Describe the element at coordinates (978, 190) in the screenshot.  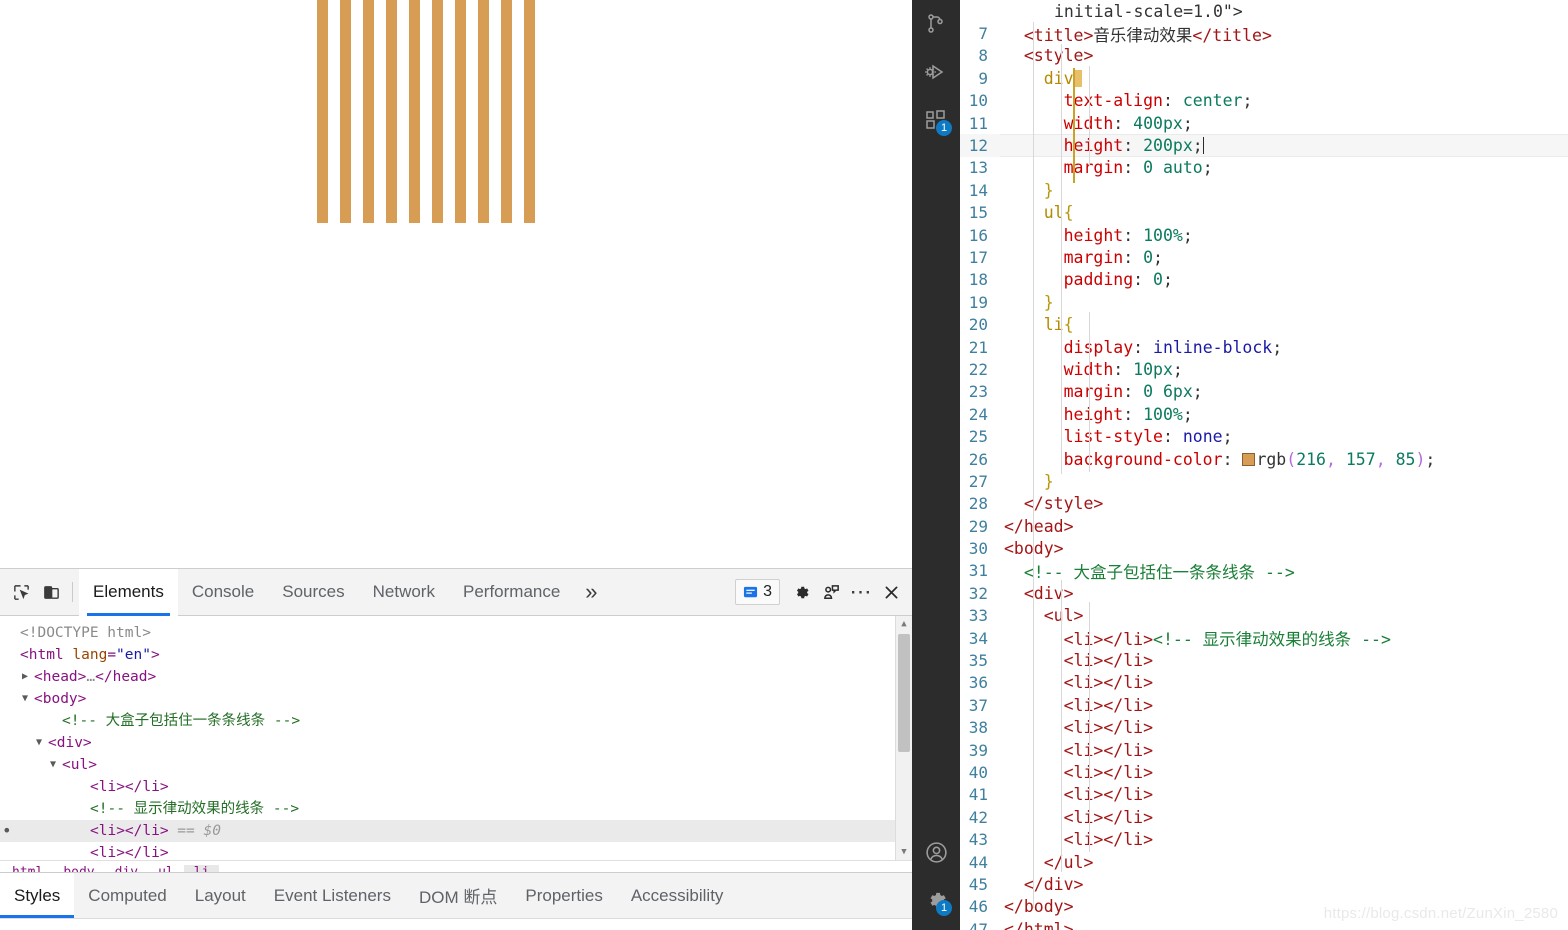
I see `line-number: 14` at that location.